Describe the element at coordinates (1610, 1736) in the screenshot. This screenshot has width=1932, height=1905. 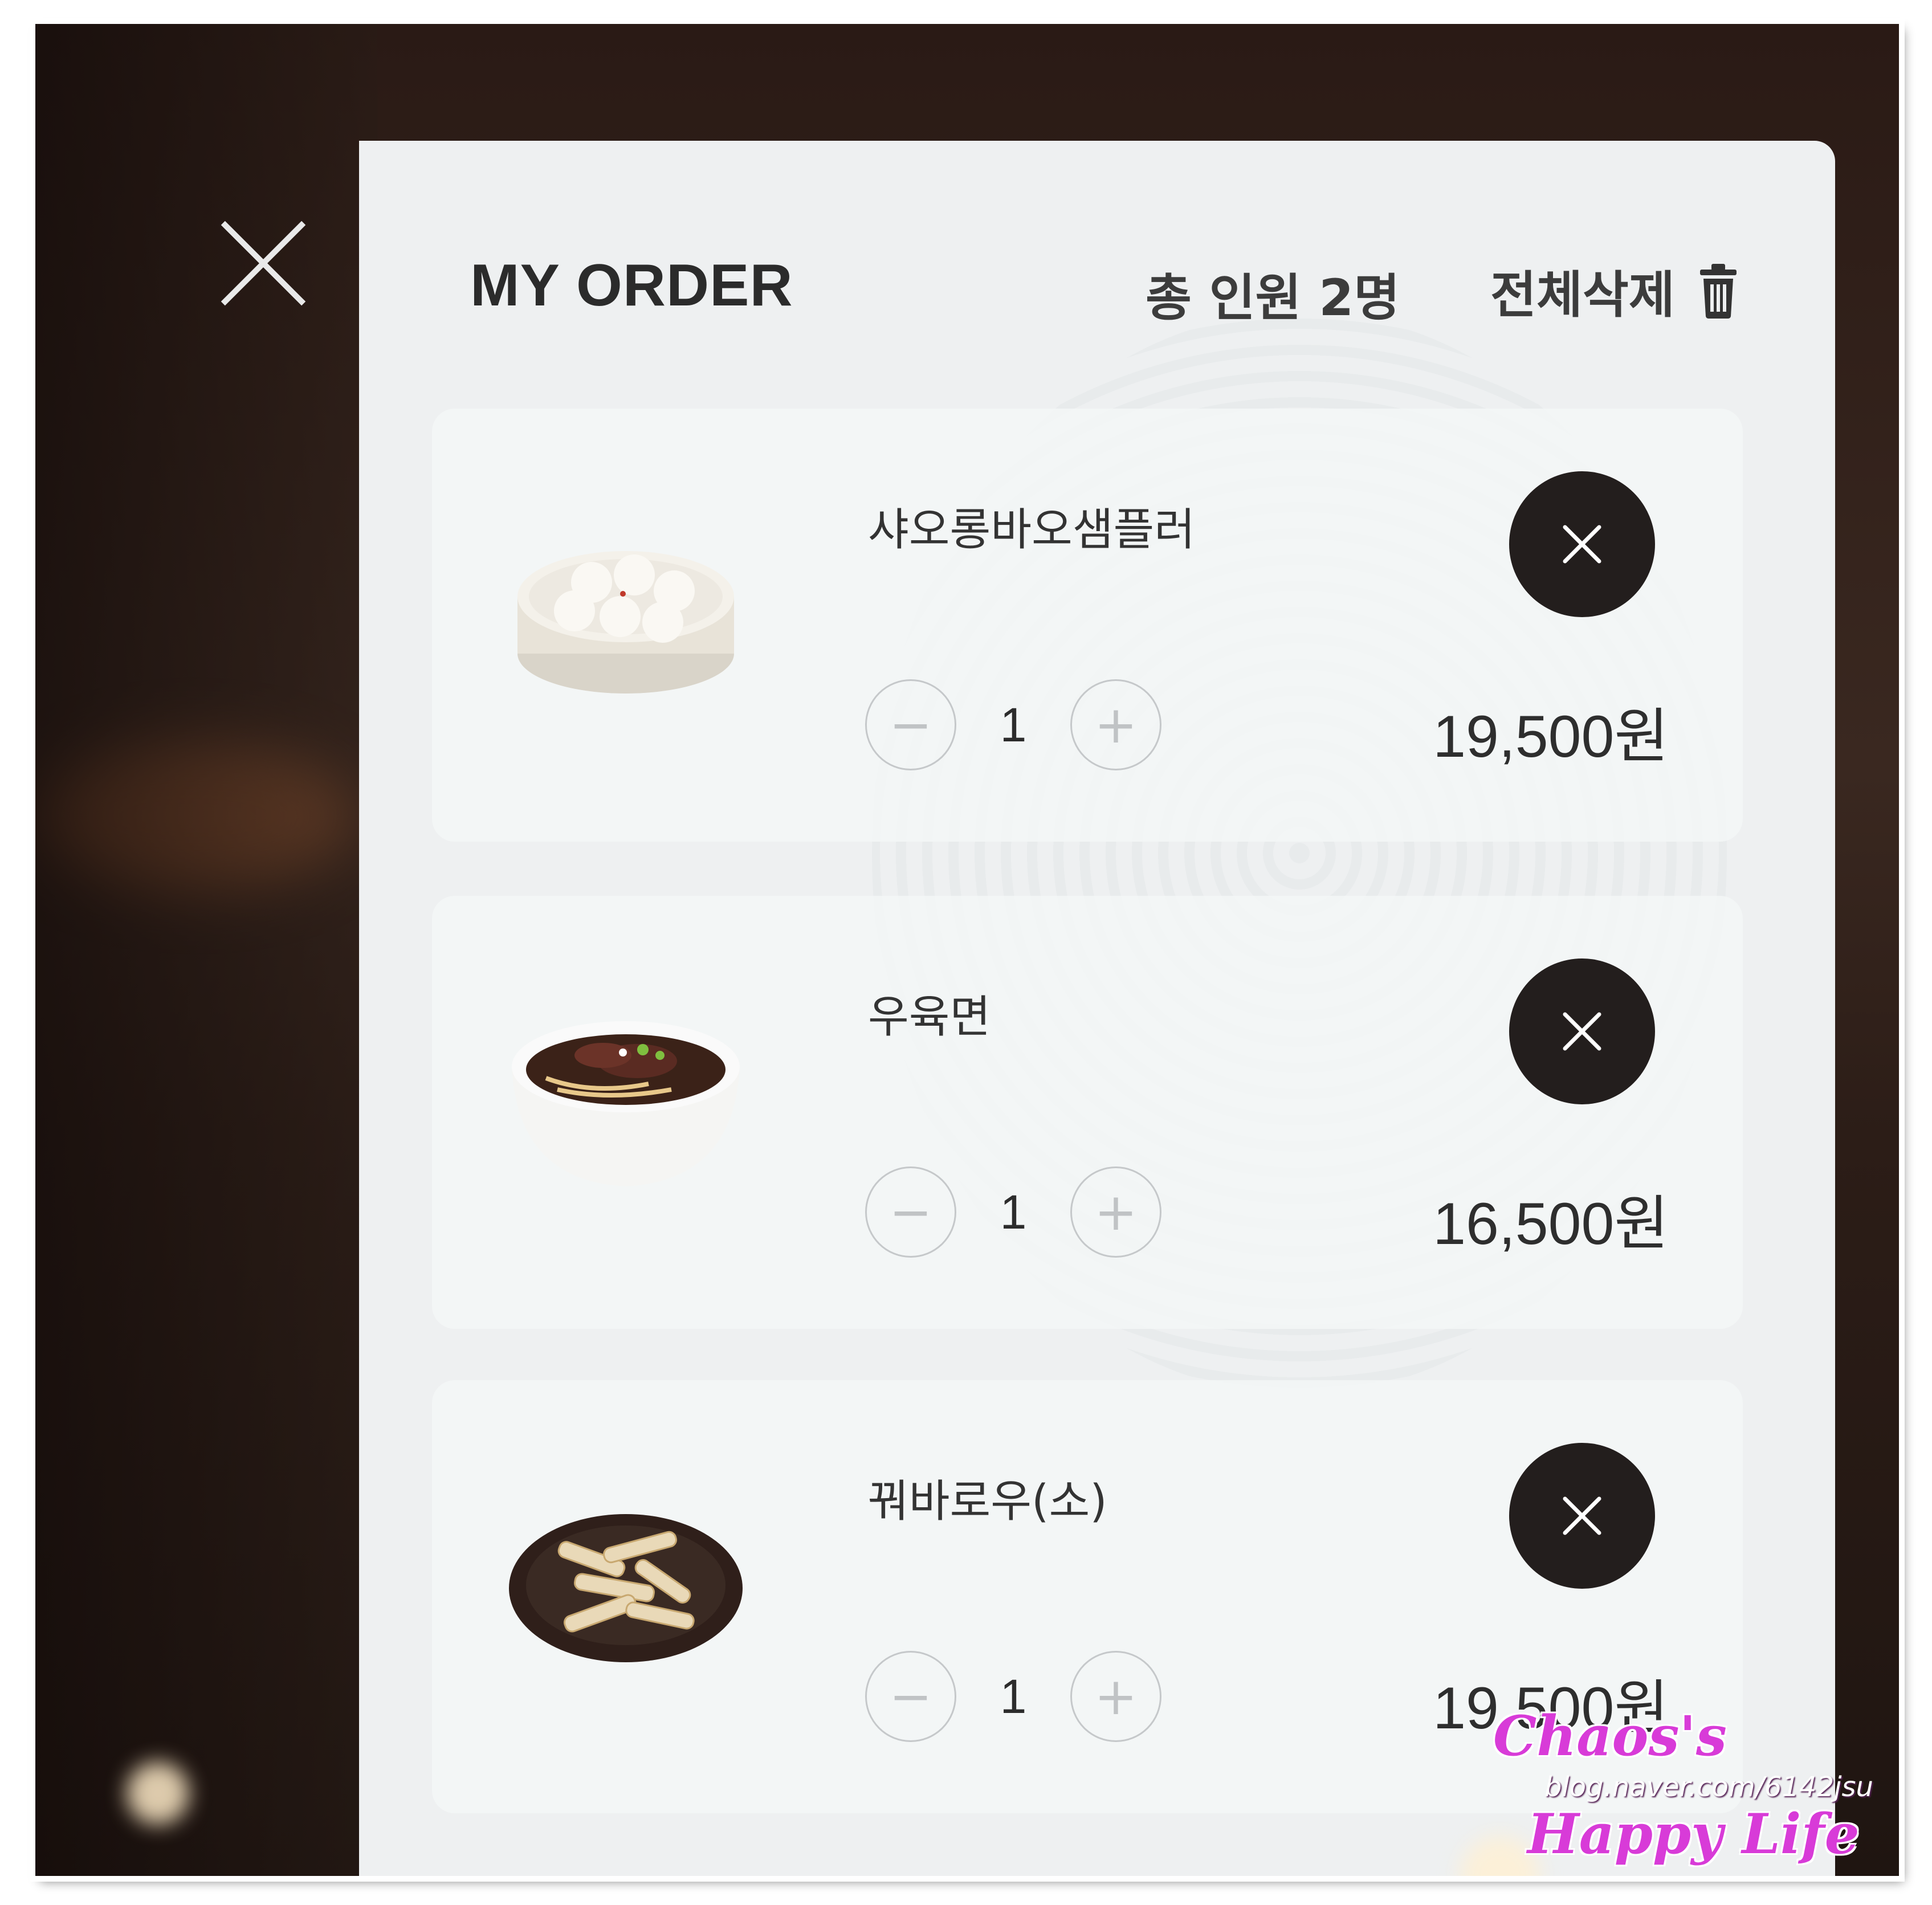
I see `watermark-title: Chaos's` at that location.